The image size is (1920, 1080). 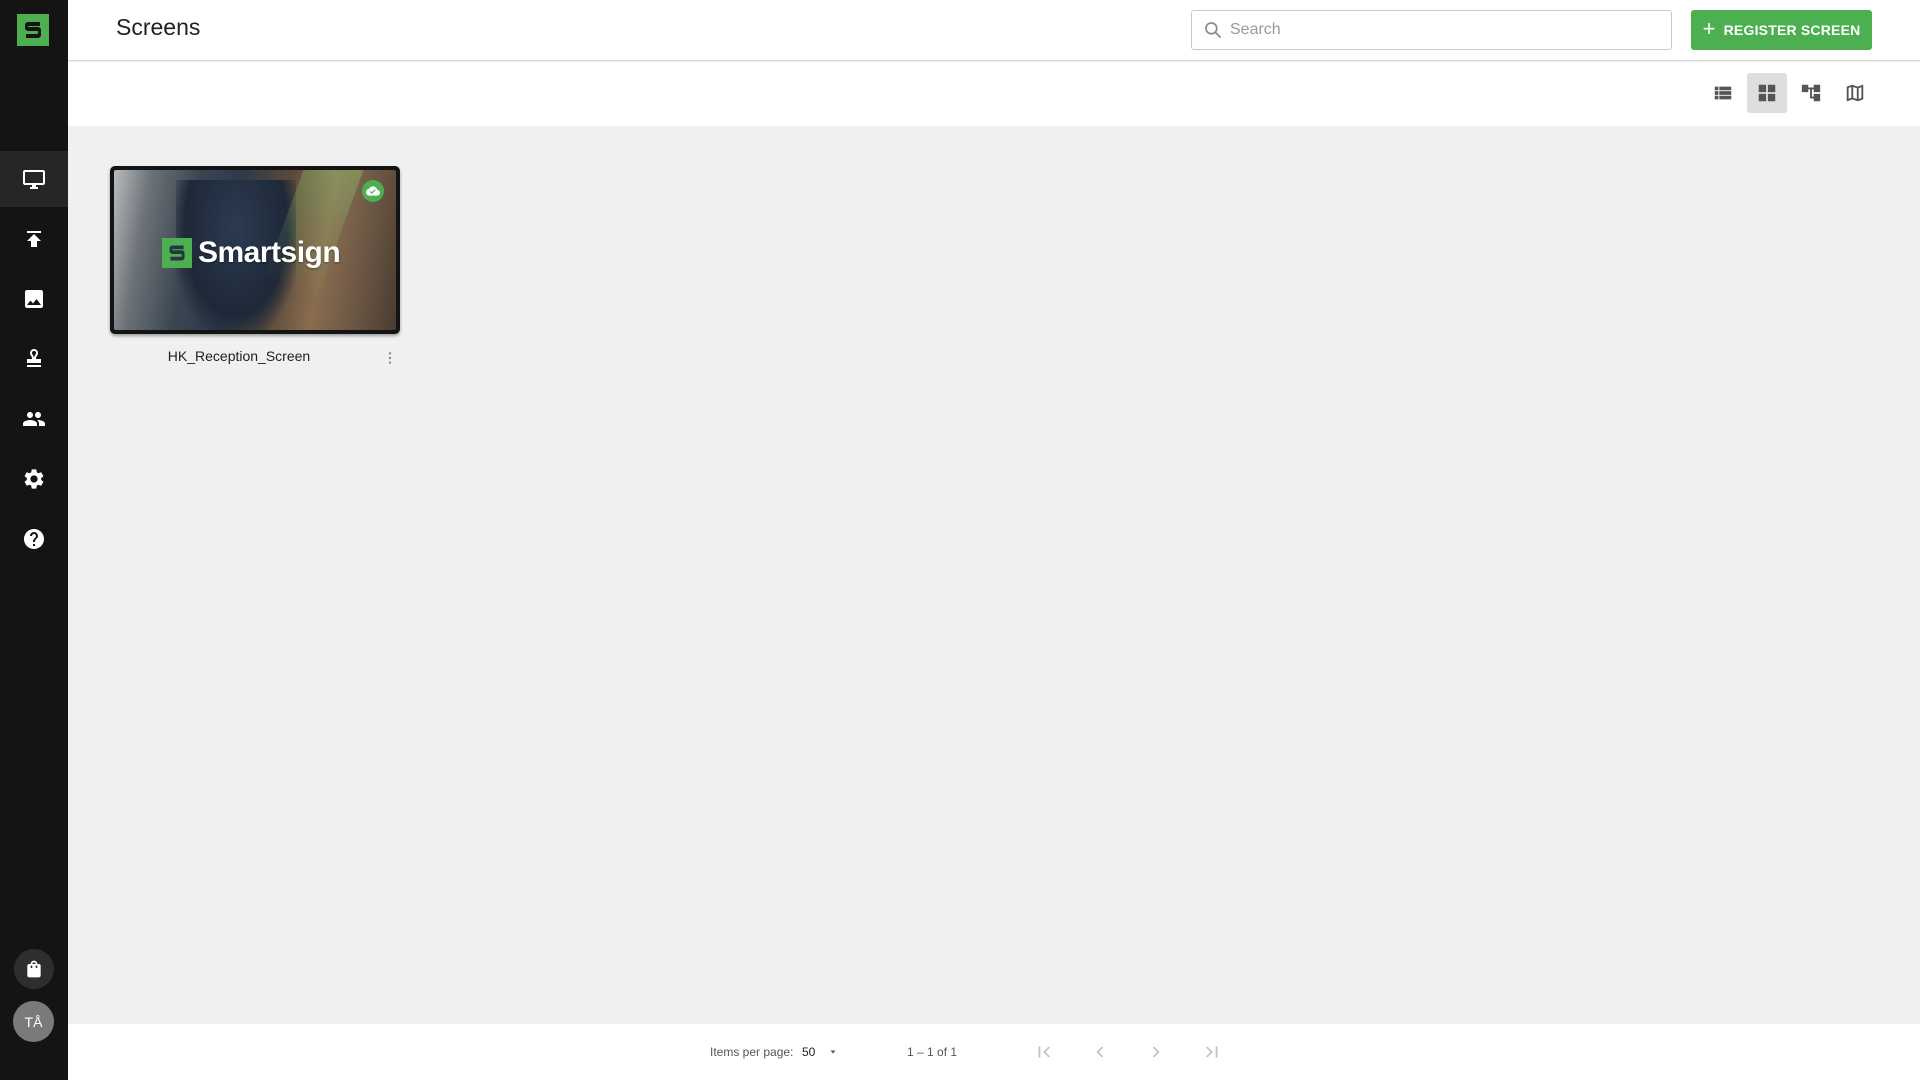 I want to click on sidebar-item-settings, so click(x=34, y=479).